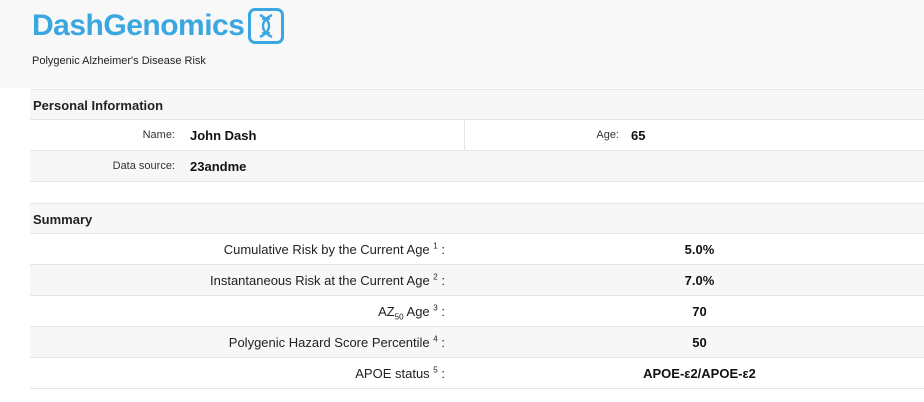  I want to click on personal-info-title: Personal Information, so click(477, 104).